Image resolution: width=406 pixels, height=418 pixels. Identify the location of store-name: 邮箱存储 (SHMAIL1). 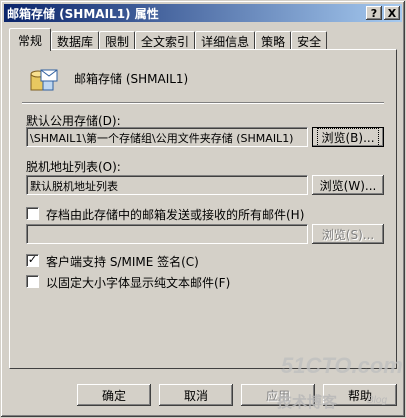
(131, 79).